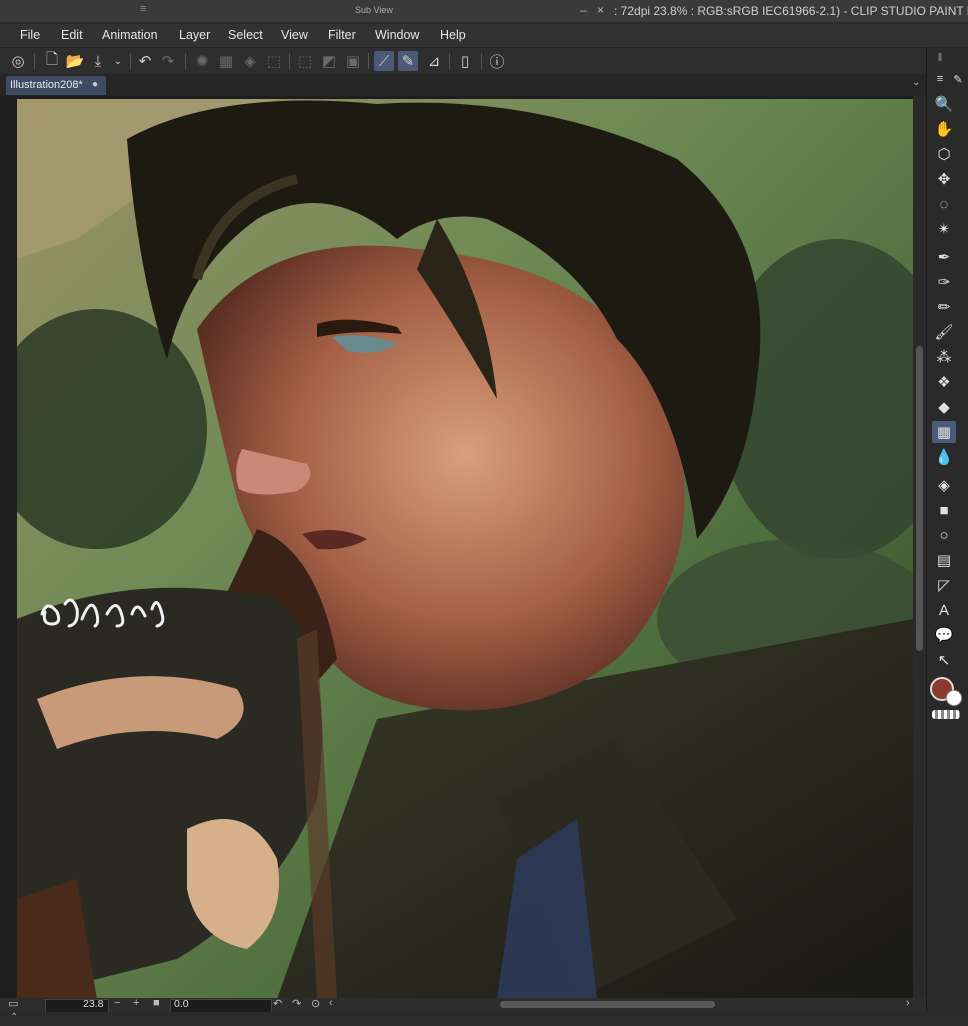  Describe the element at coordinates (374, 10) in the screenshot. I see `sub-view-label: Sub View` at that location.